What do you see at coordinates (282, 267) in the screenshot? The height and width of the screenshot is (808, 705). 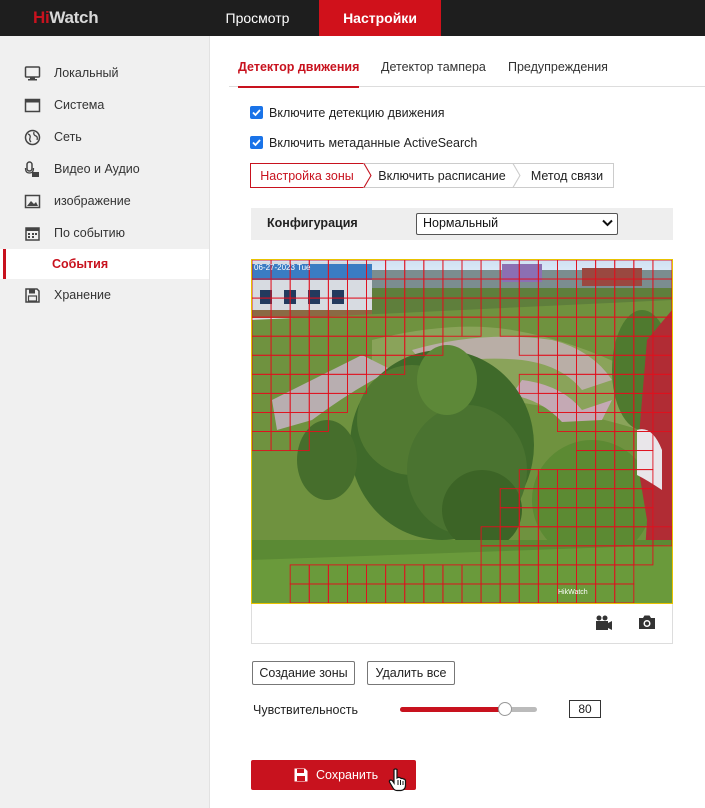 I see `video-timestamp: 06-27-2023 Tue` at bounding box center [282, 267].